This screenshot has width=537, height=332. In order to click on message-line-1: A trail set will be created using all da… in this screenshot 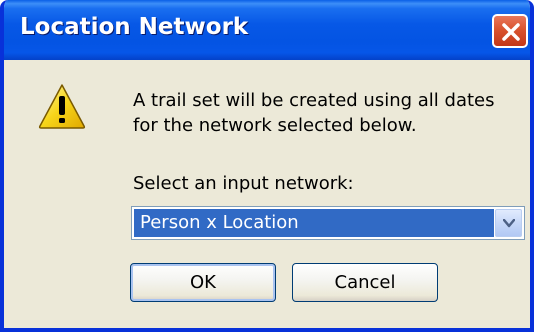, I will do `click(314, 100)`.